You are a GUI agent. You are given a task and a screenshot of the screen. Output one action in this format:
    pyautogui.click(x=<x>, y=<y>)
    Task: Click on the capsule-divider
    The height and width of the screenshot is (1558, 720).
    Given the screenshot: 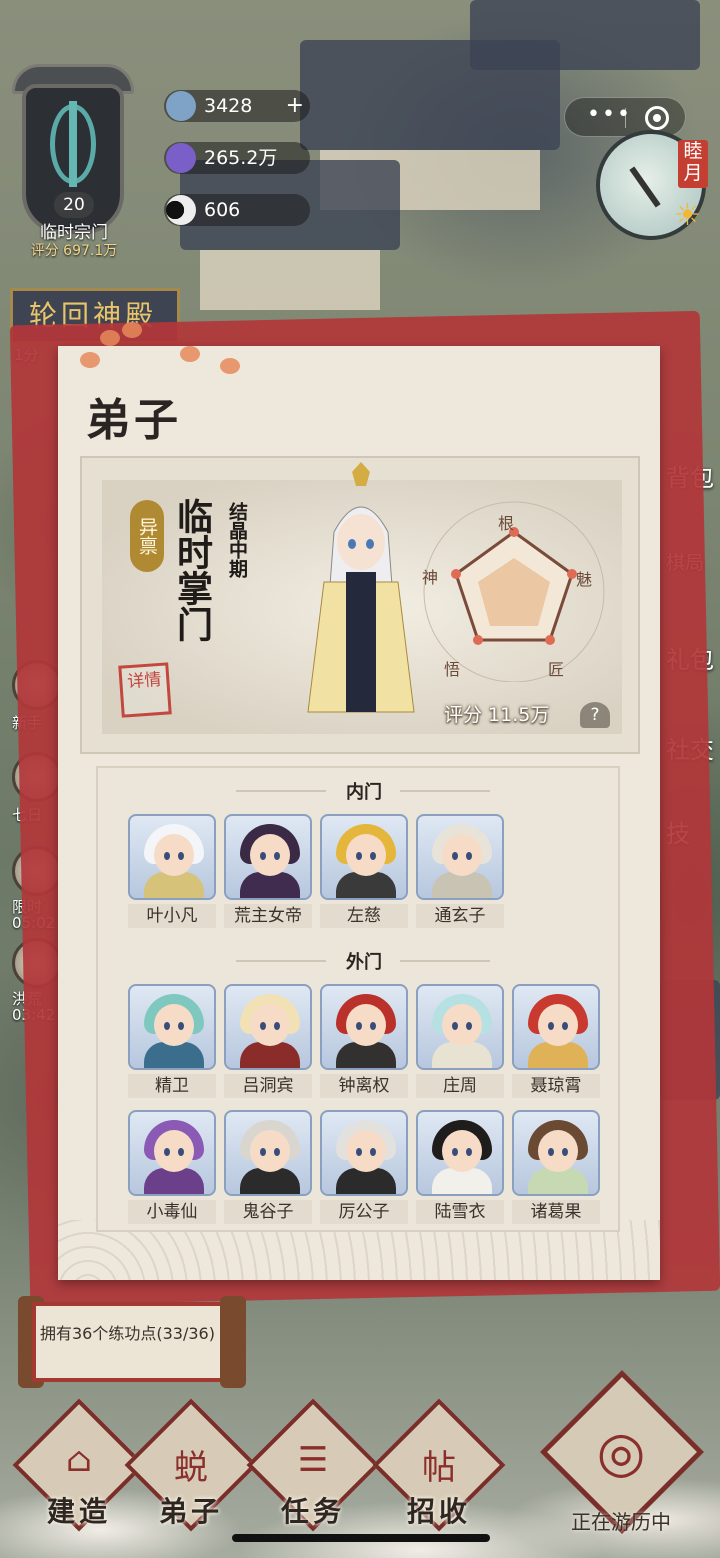 What is the action you would take?
    pyautogui.click(x=625, y=118)
    